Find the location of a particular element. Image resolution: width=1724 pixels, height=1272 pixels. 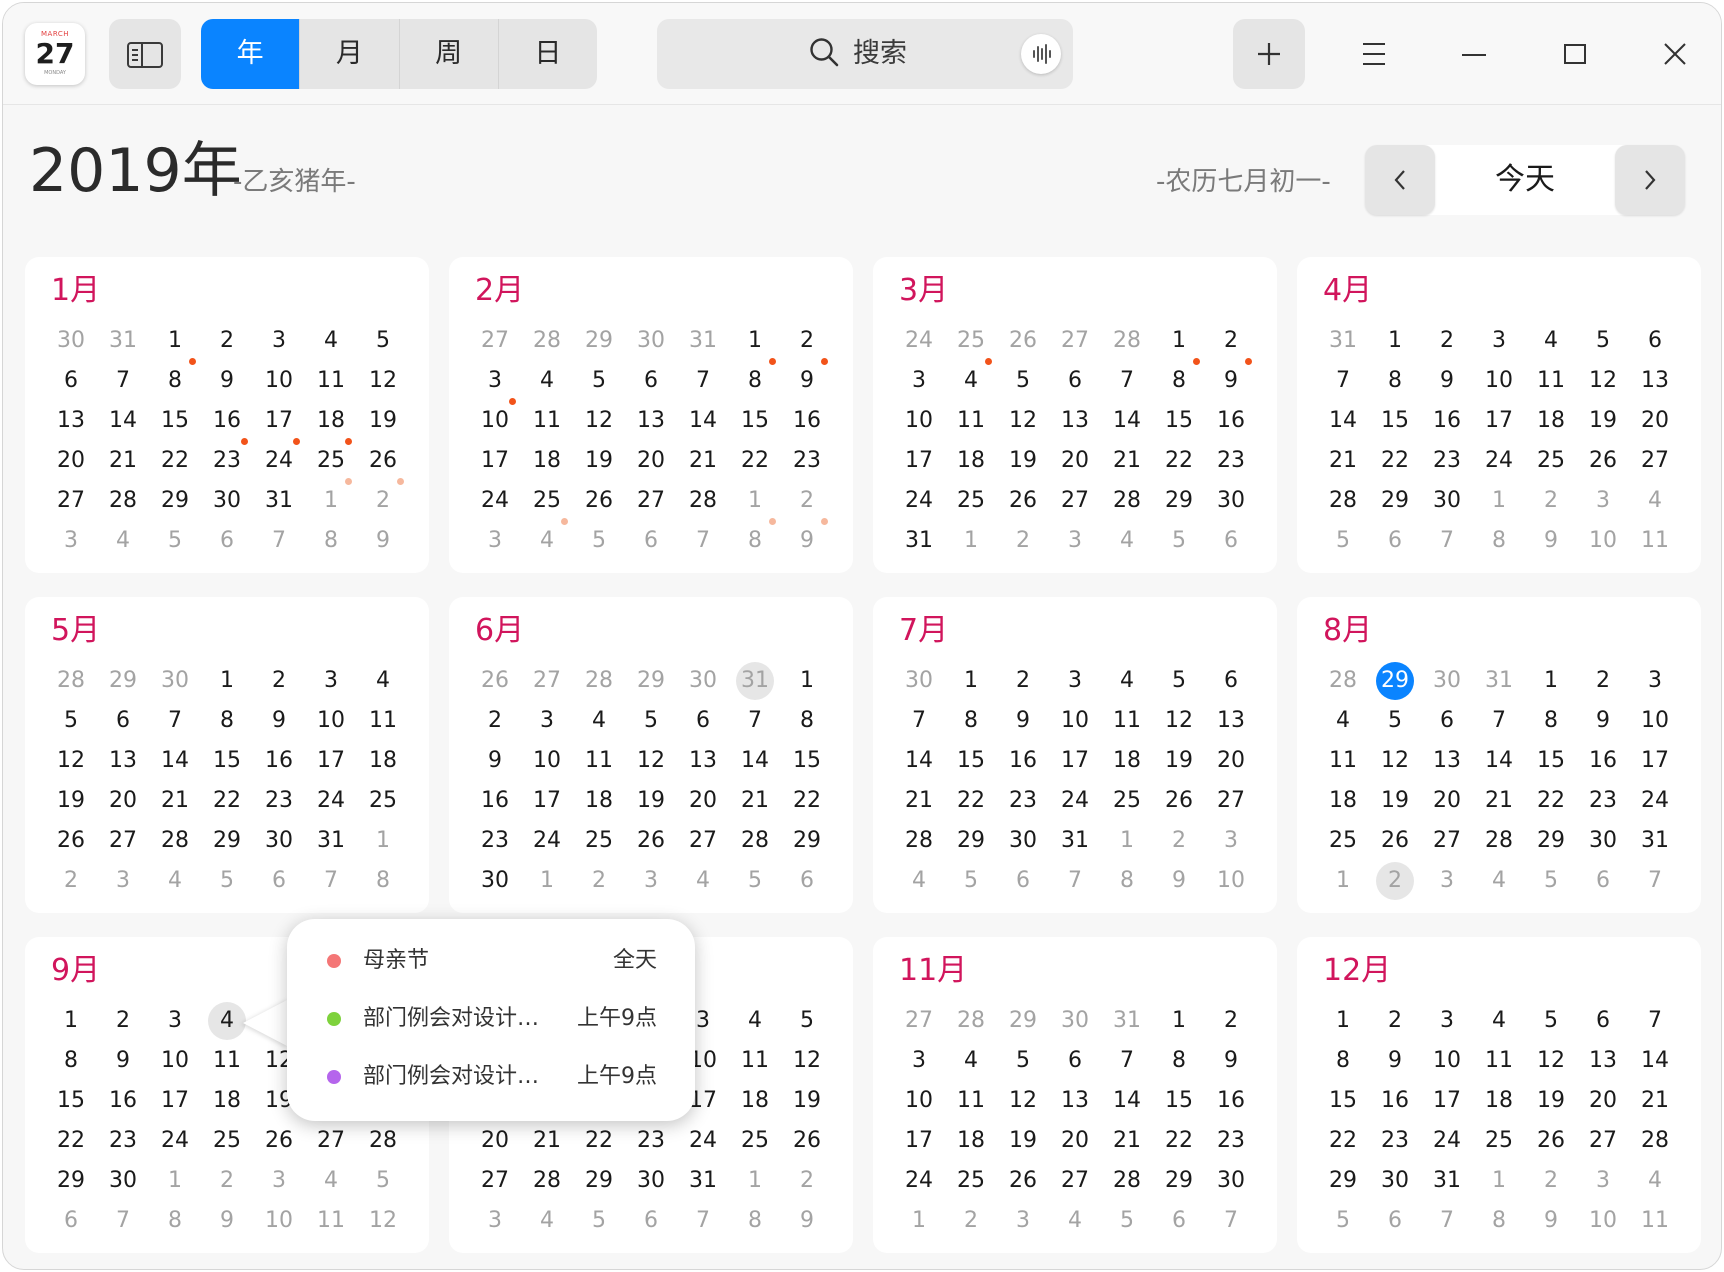

adjacent-month-day: 5 is located at coordinates (971, 881).